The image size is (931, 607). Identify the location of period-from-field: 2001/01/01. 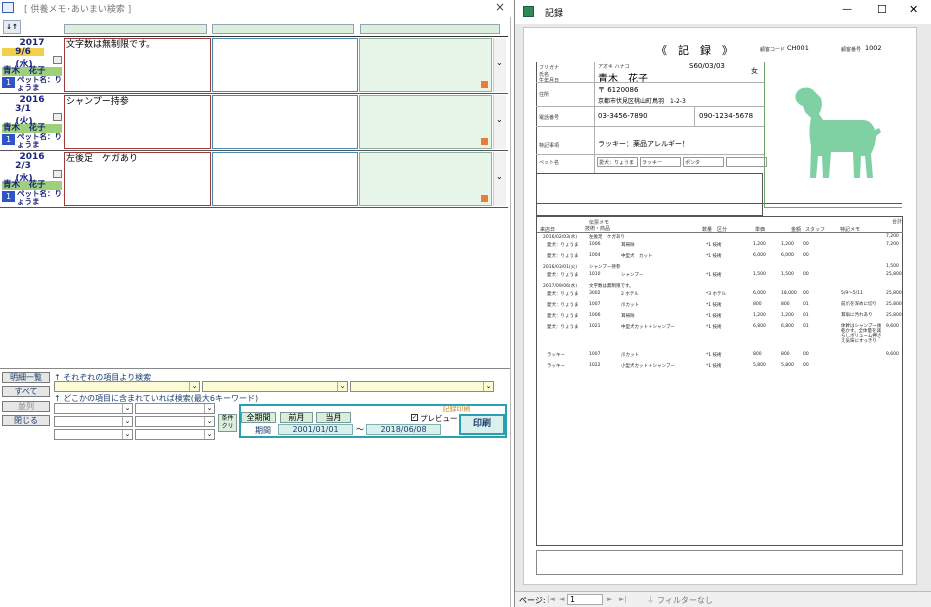
(315, 429).